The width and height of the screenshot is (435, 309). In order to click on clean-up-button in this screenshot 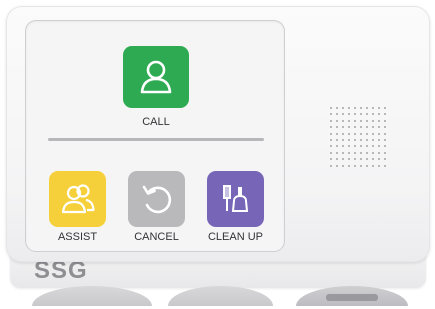, I will do `click(235, 199)`.